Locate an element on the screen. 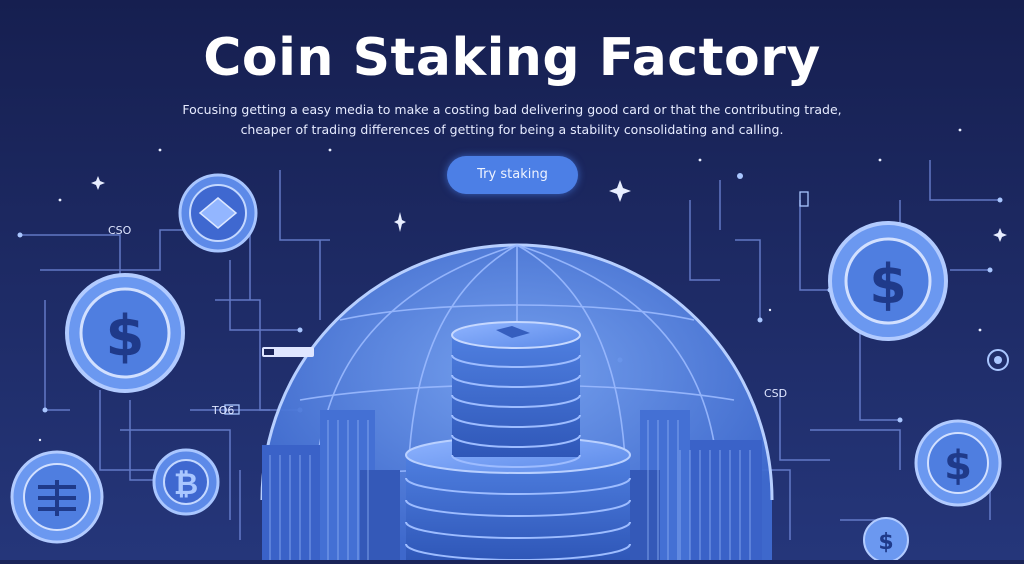 This screenshot has width=1024, height=564. label-left-mid: TO6 is located at coordinates (223, 410).